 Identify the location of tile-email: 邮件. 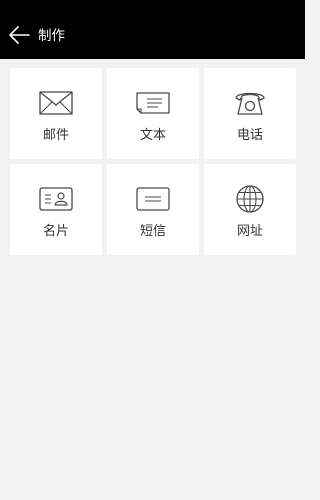
(56, 113).